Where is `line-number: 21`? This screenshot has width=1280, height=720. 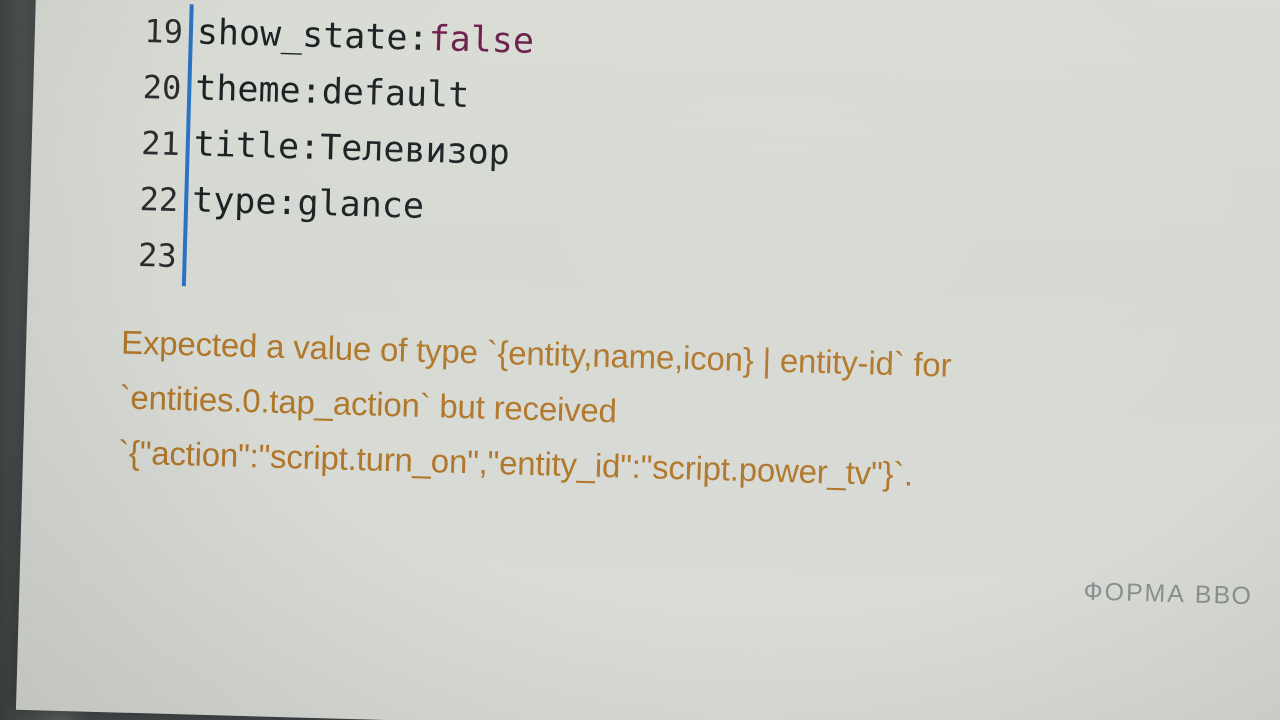 line-number: 21 is located at coordinates (160, 143).